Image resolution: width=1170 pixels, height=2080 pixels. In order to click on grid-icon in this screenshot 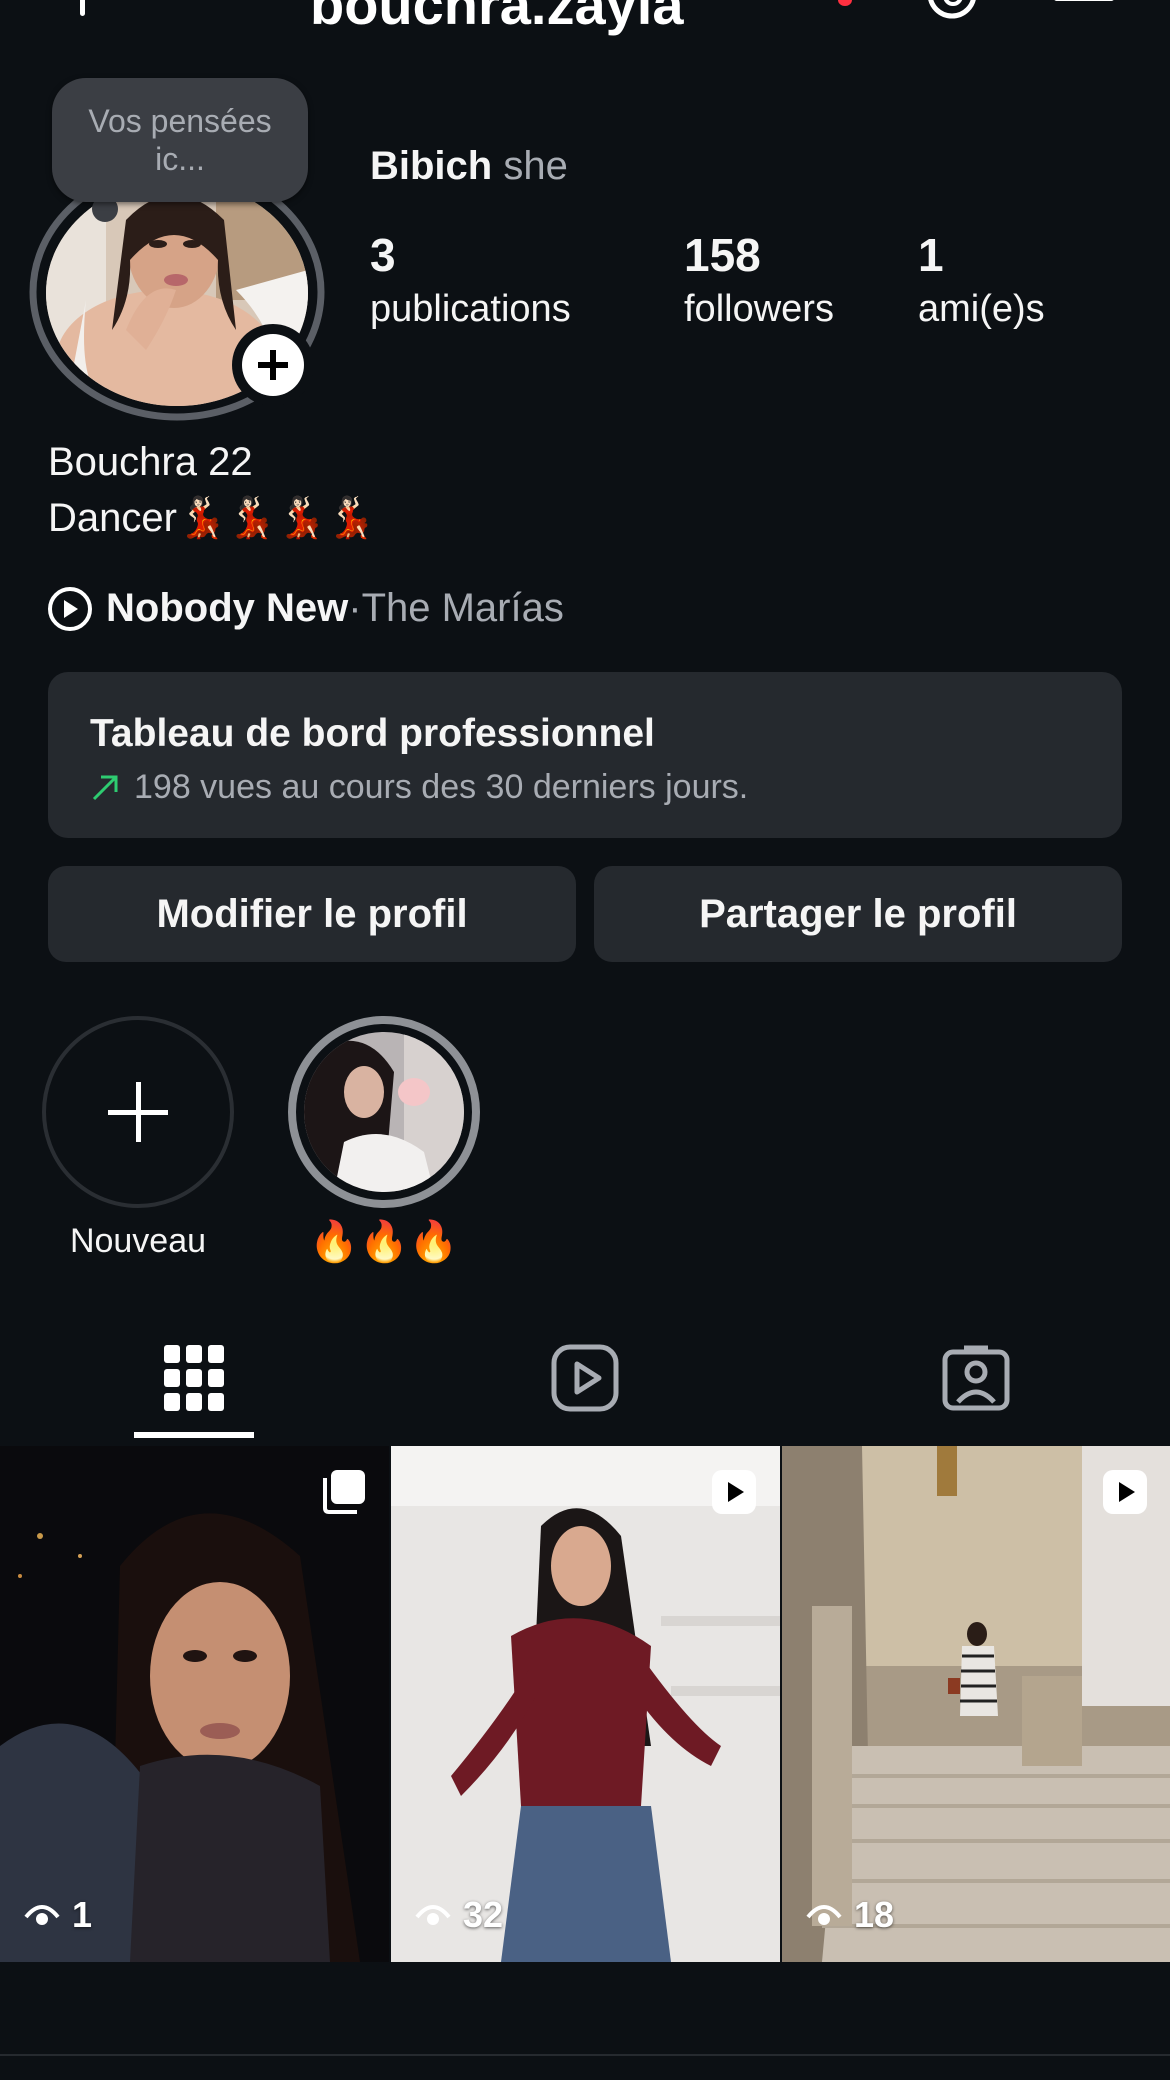, I will do `click(194, 1378)`.